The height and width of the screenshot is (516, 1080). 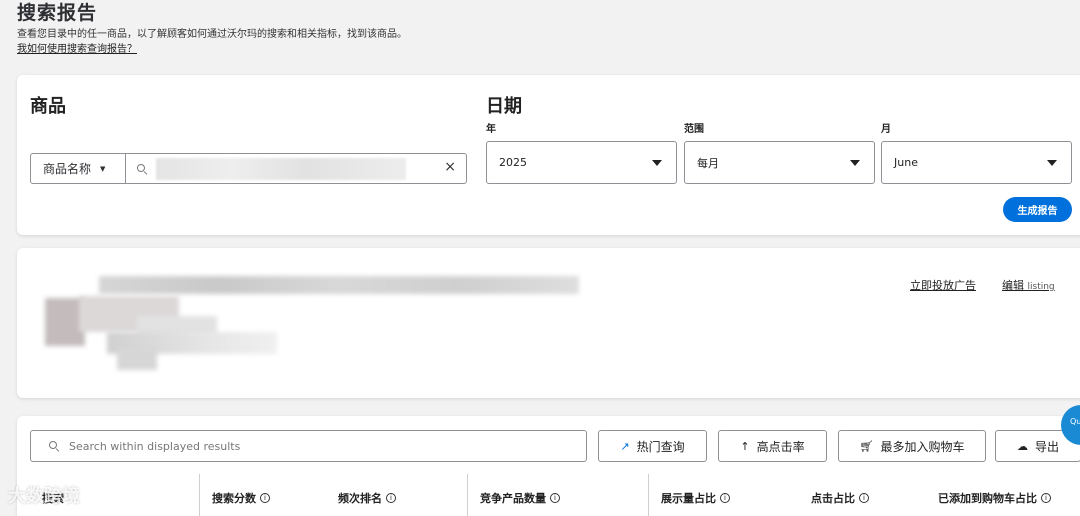 I want to click on help-link: 我如何使用搜索查询报告？, so click(x=77, y=47).